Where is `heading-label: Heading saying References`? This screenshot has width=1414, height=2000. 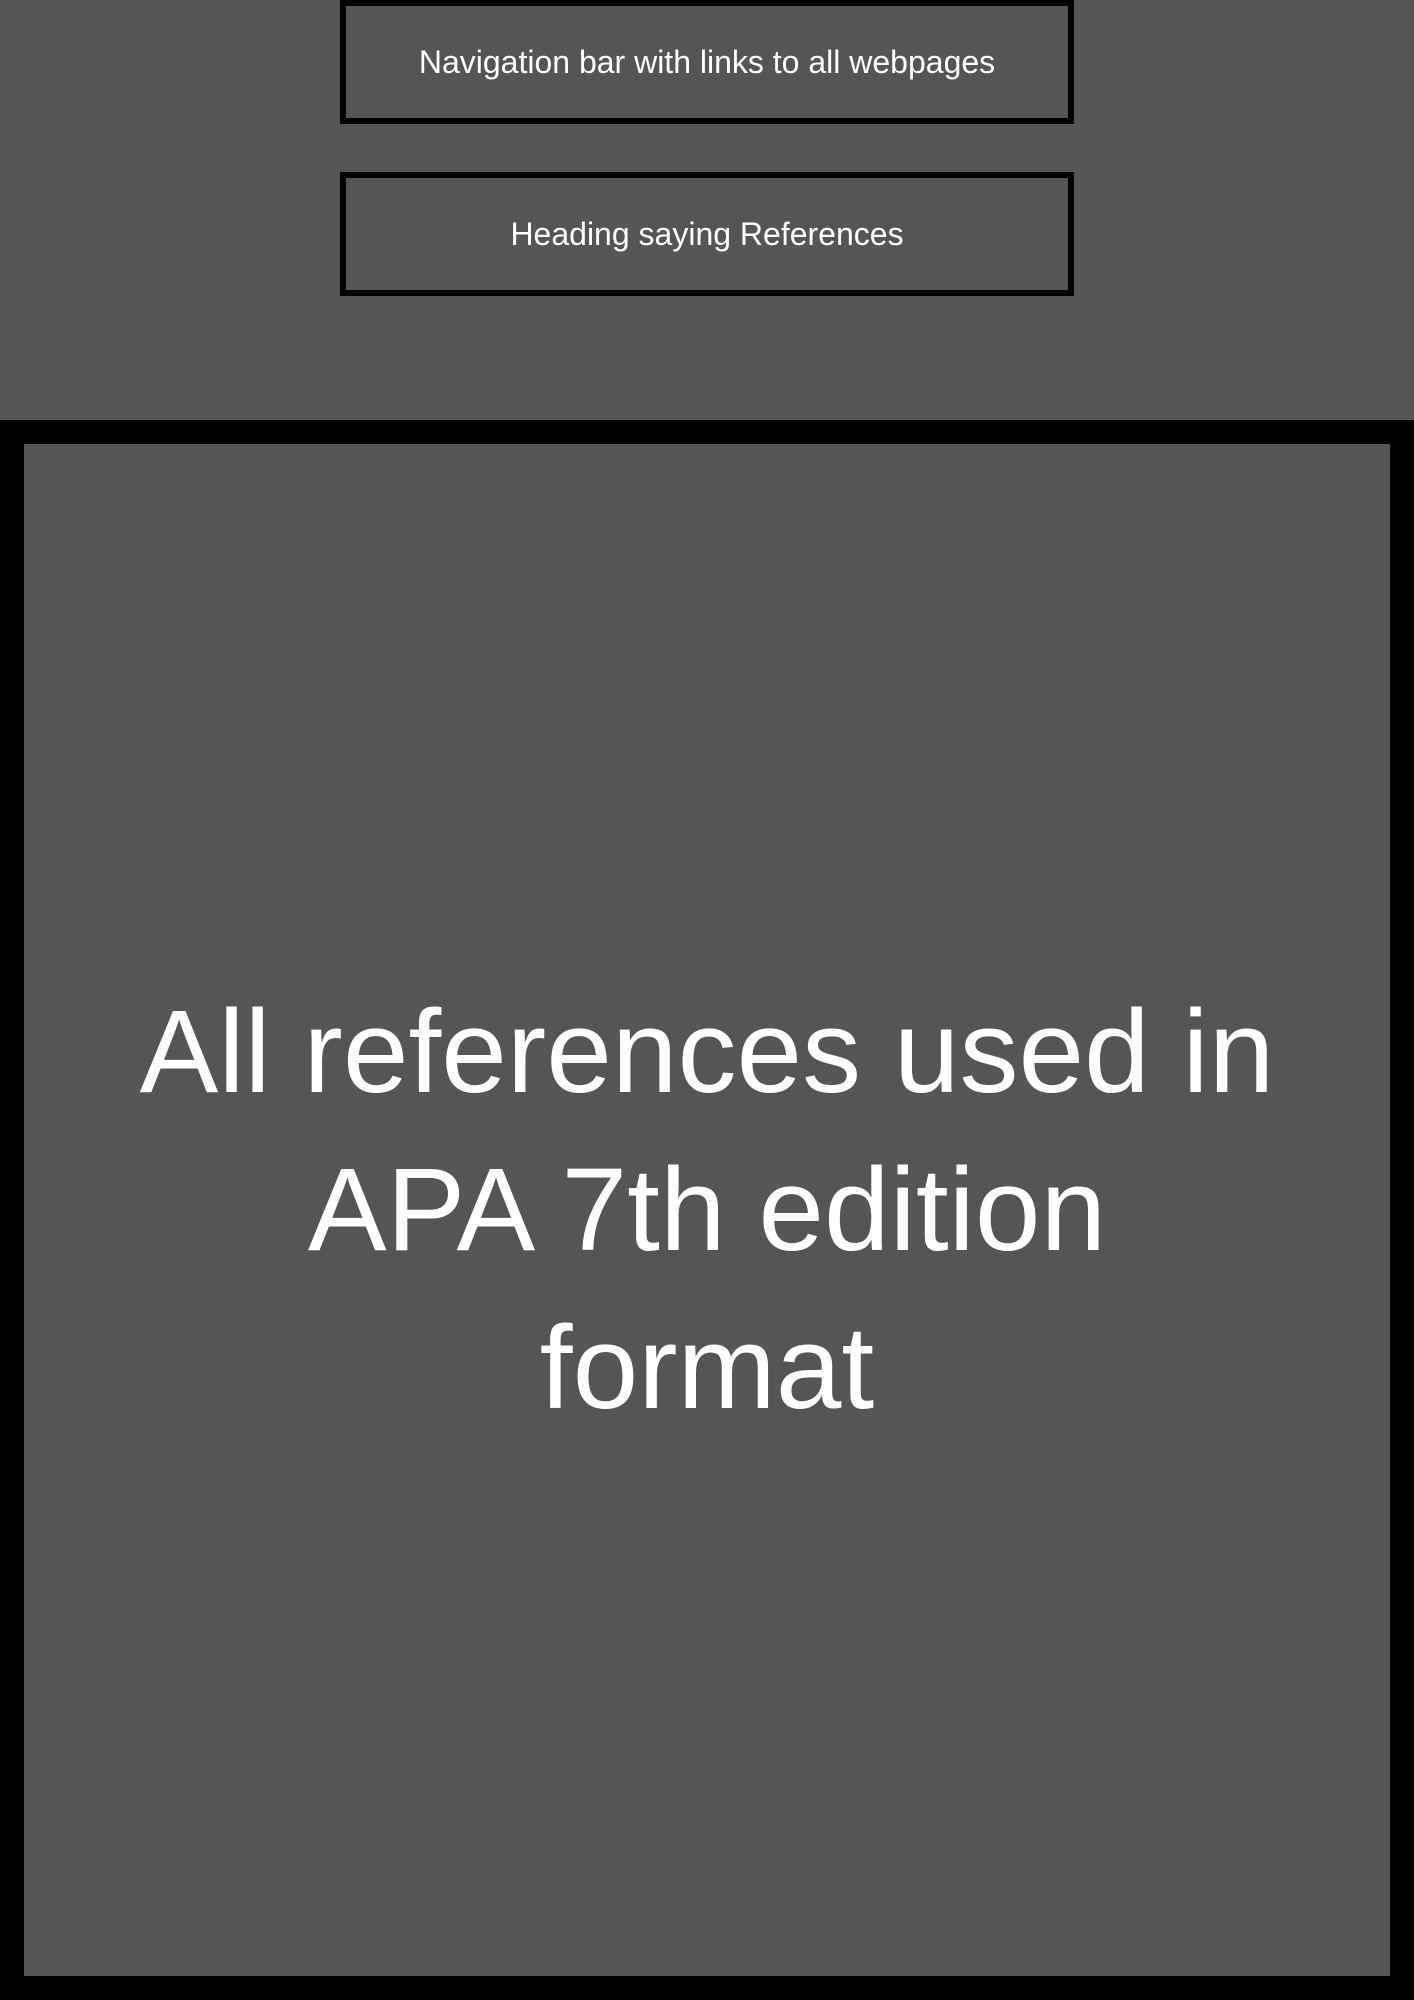
heading-label: Heading saying References is located at coordinates (707, 233).